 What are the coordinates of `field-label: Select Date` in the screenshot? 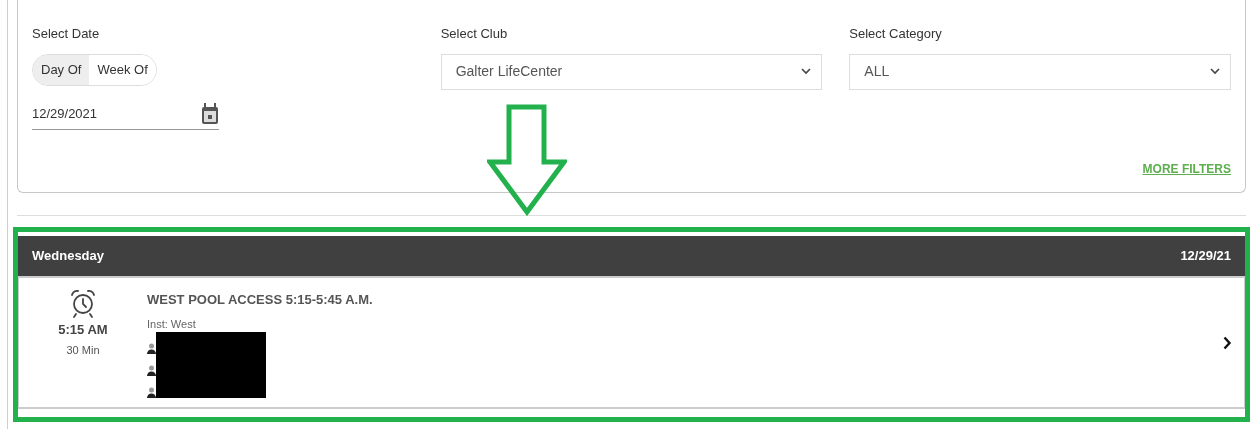 It's located at (66, 34).